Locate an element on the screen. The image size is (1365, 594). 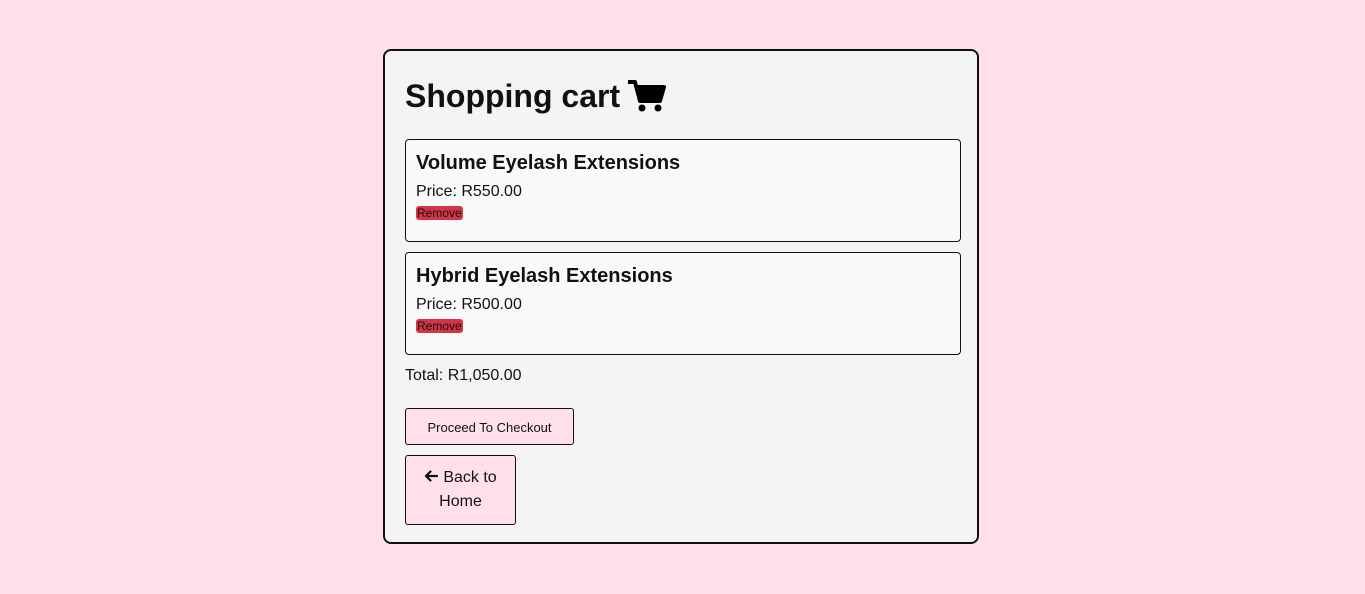
back-to-home-button: Back to Home is located at coordinates (460, 490).